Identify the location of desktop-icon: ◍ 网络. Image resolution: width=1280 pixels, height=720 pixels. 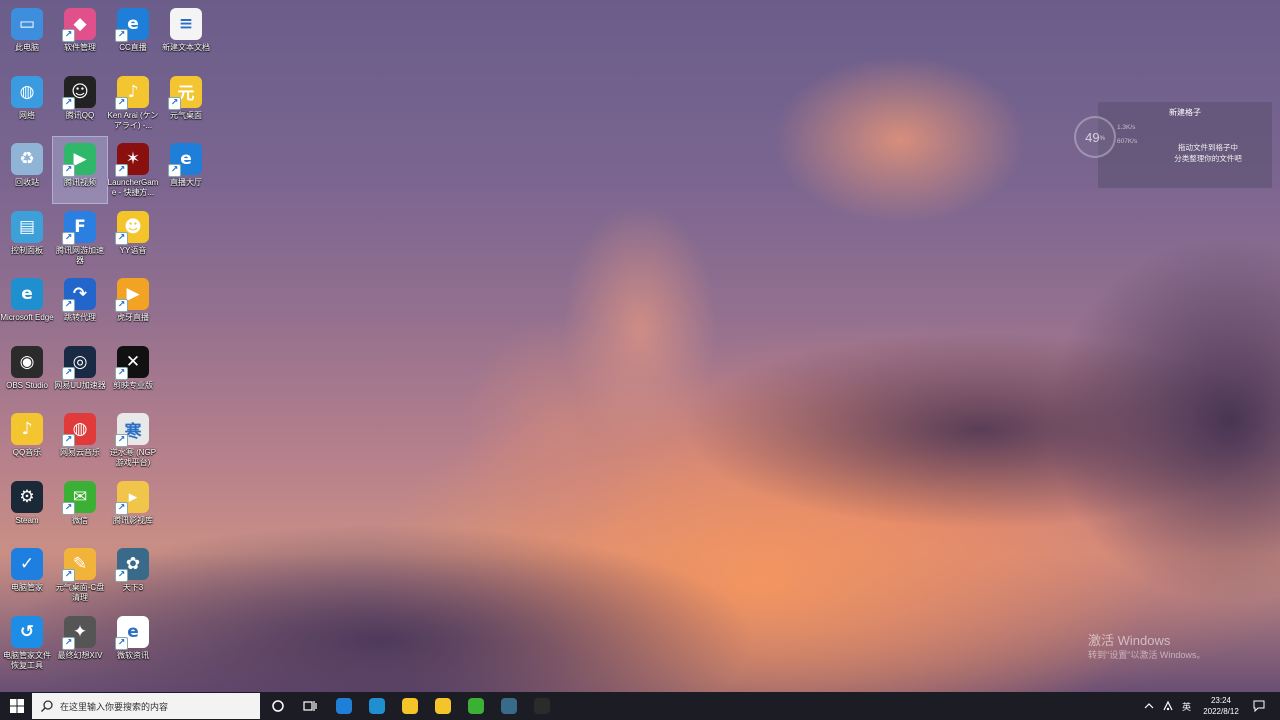
(27, 103).